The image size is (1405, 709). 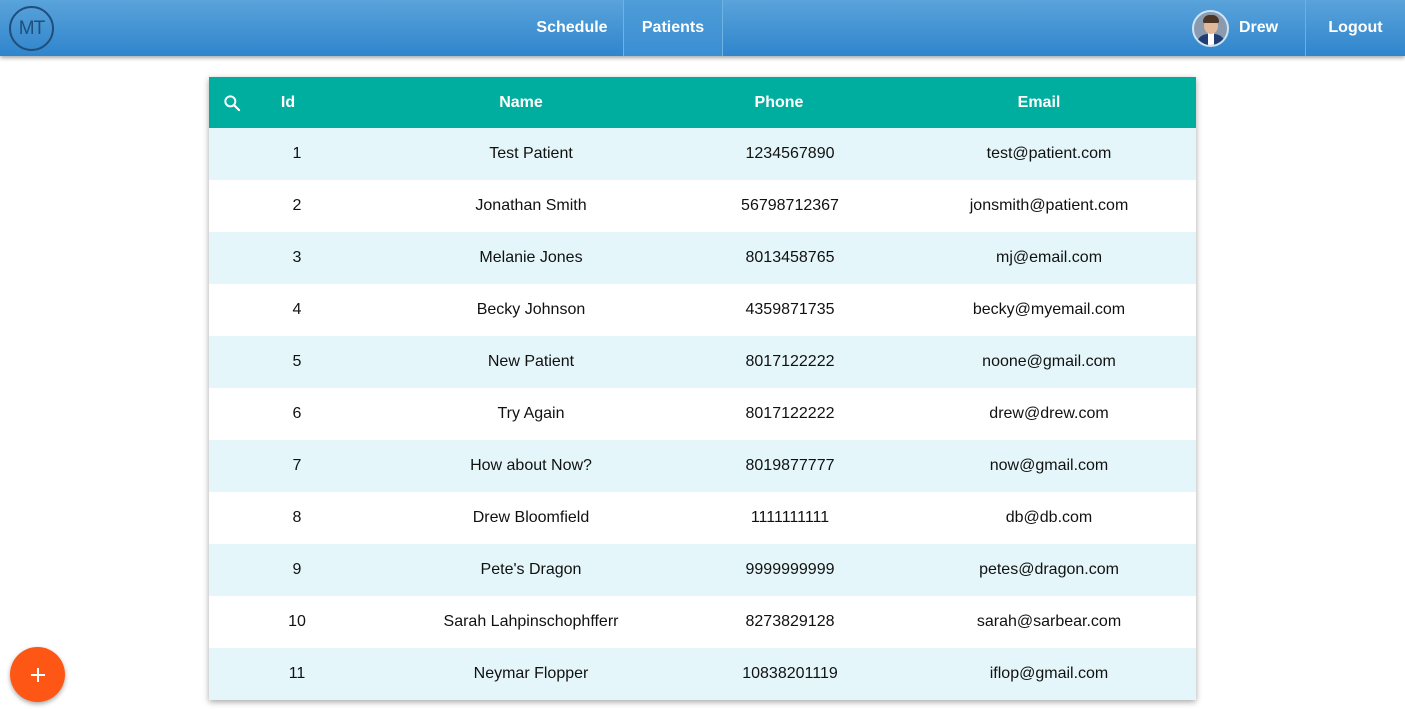 I want to click on cell-phone: 8273829128, so click(x=790, y=621).